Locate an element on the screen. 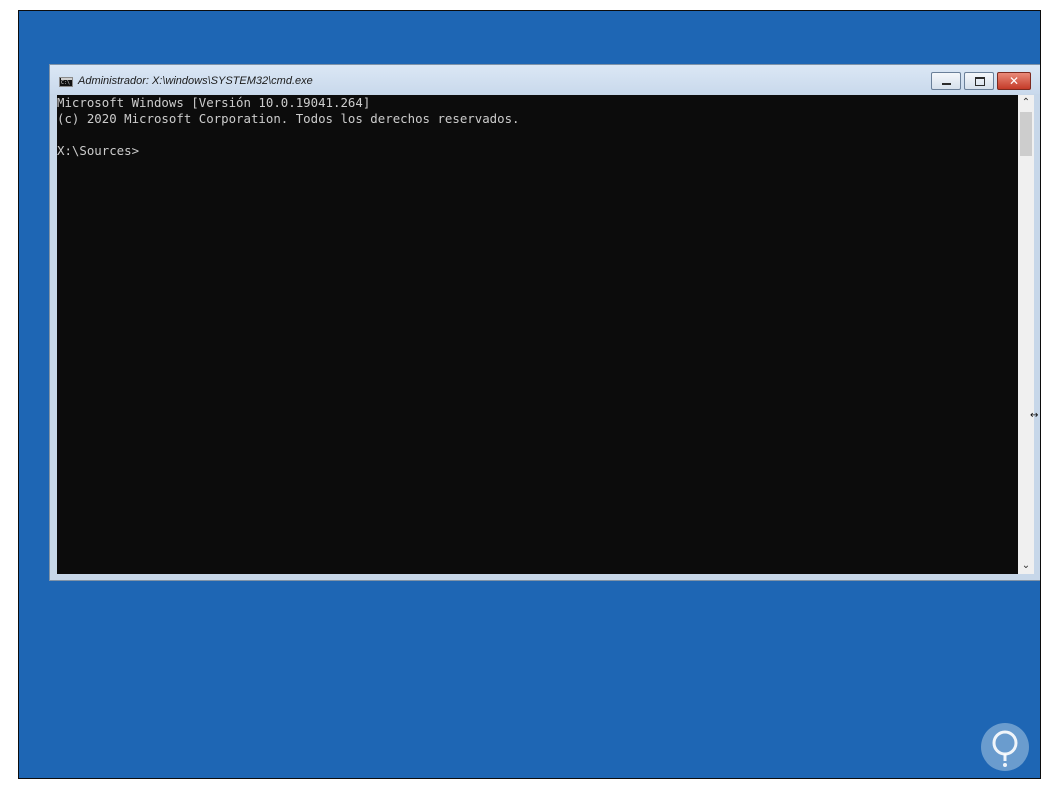  resize-cursor-icon: ↔ is located at coordinates (1034, 415).